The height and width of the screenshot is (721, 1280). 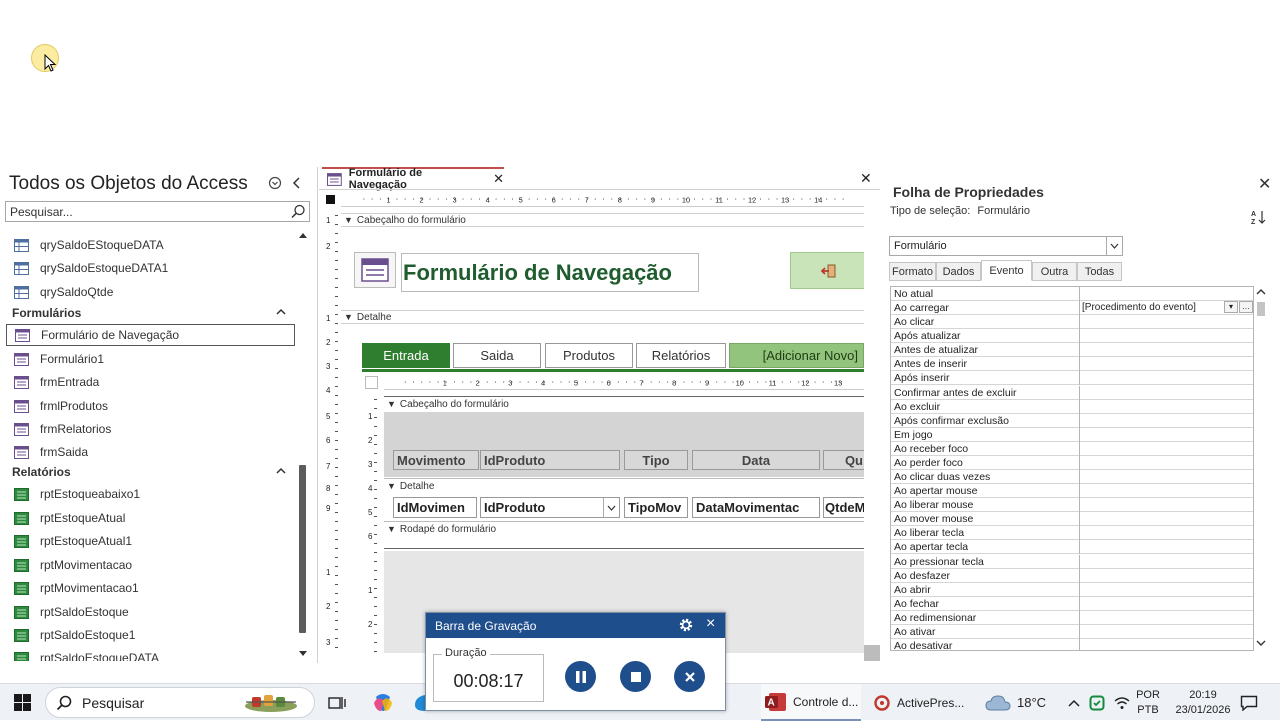 I want to click on section-bar-detail: ▼ Detalhe, so click(x=602, y=317).